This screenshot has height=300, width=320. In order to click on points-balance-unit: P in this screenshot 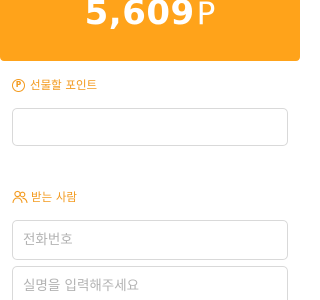, I will do `click(206, 16)`.